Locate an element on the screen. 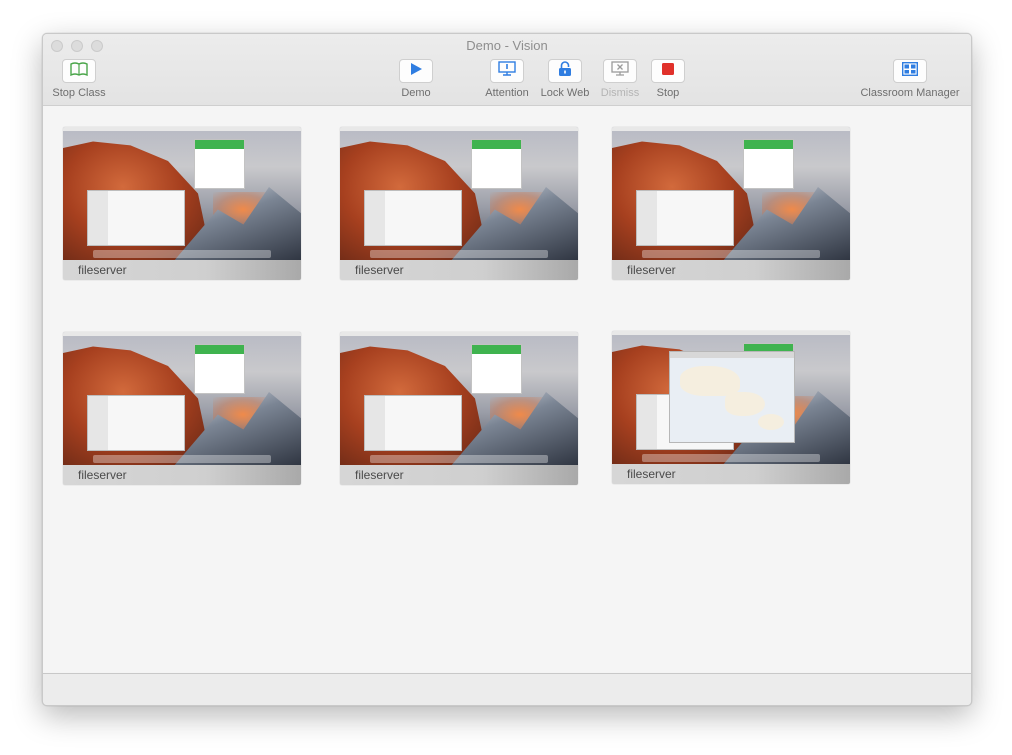 The image size is (1012, 755). stop-class-label: Stop Class is located at coordinates (79, 93).